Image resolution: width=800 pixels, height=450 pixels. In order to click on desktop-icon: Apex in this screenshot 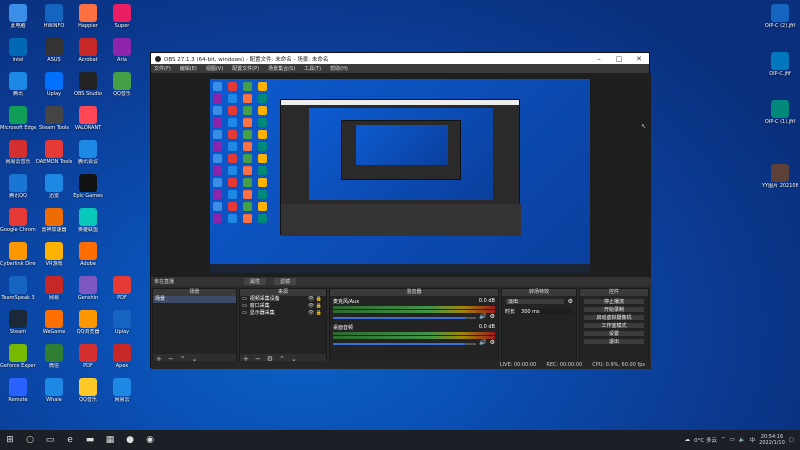, I will do `click(122, 356)`.